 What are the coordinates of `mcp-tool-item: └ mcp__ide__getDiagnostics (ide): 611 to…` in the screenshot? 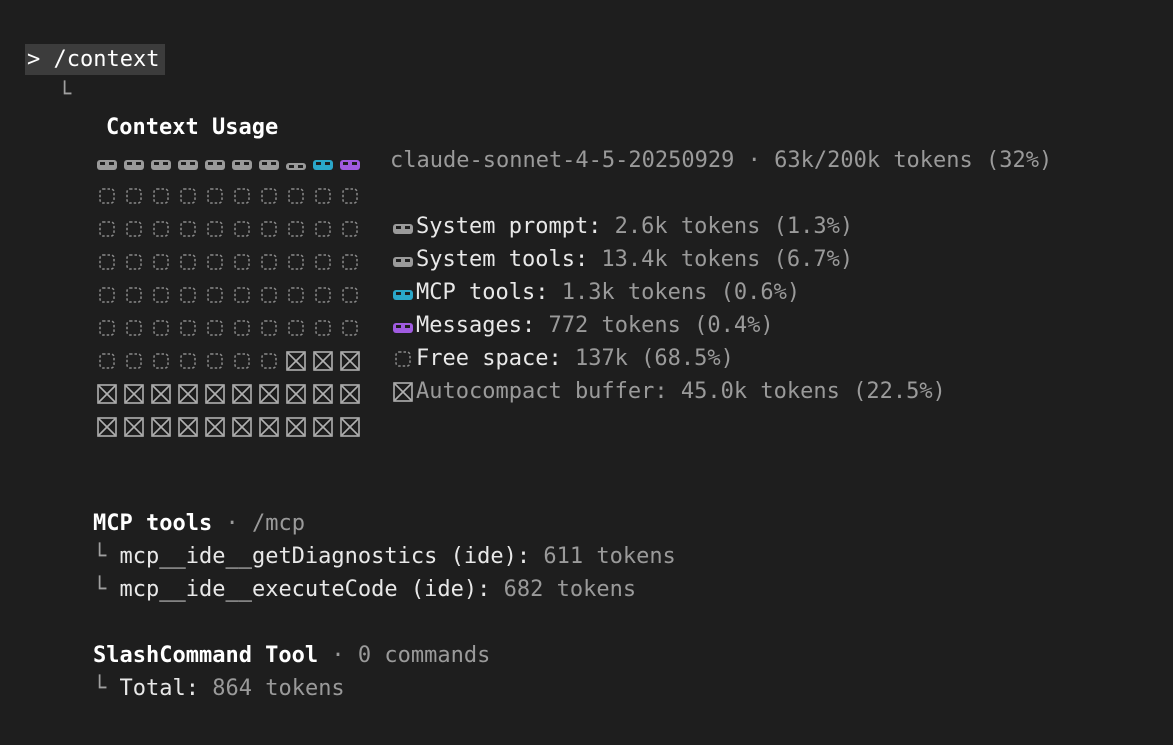 It's located at (384, 556).